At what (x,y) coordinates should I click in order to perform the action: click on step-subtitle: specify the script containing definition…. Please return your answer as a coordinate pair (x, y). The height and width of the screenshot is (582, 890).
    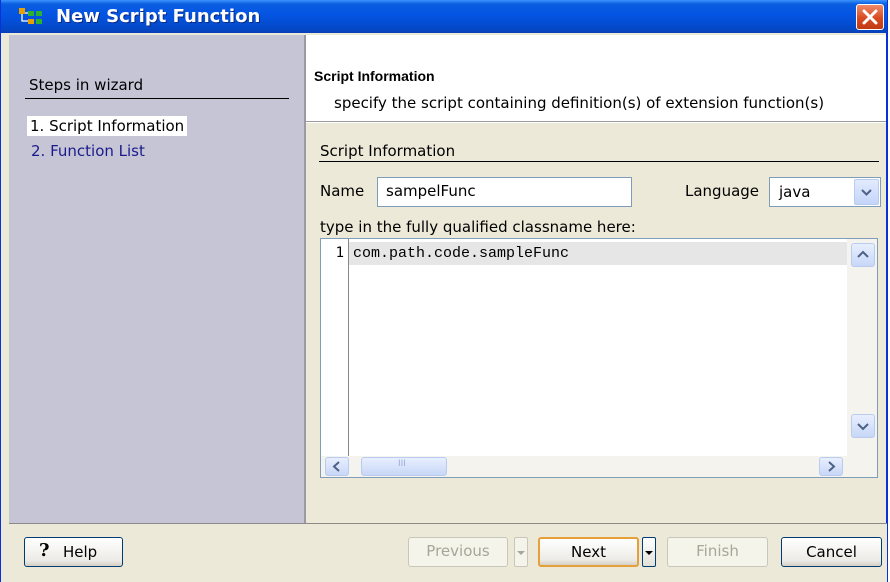
    Looking at the image, I should click on (579, 103).